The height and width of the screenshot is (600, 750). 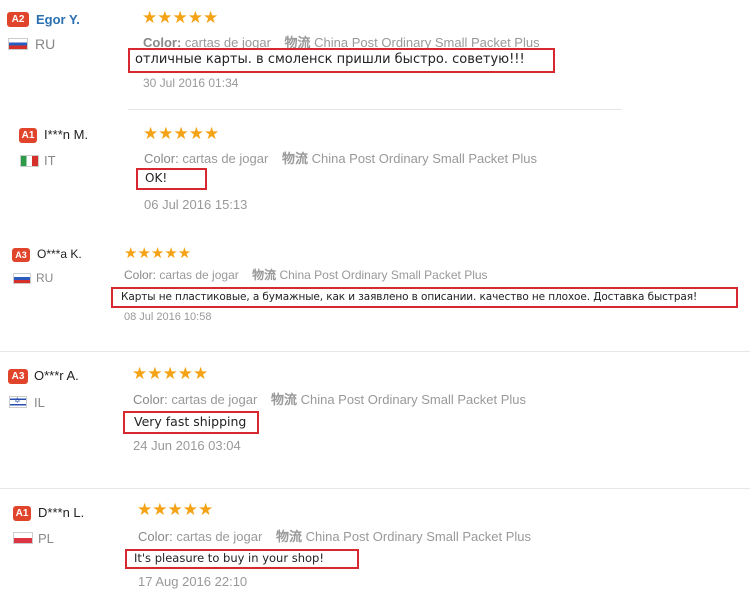 I want to click on buyer-name: Egor Y., so click(x=58, y=19).